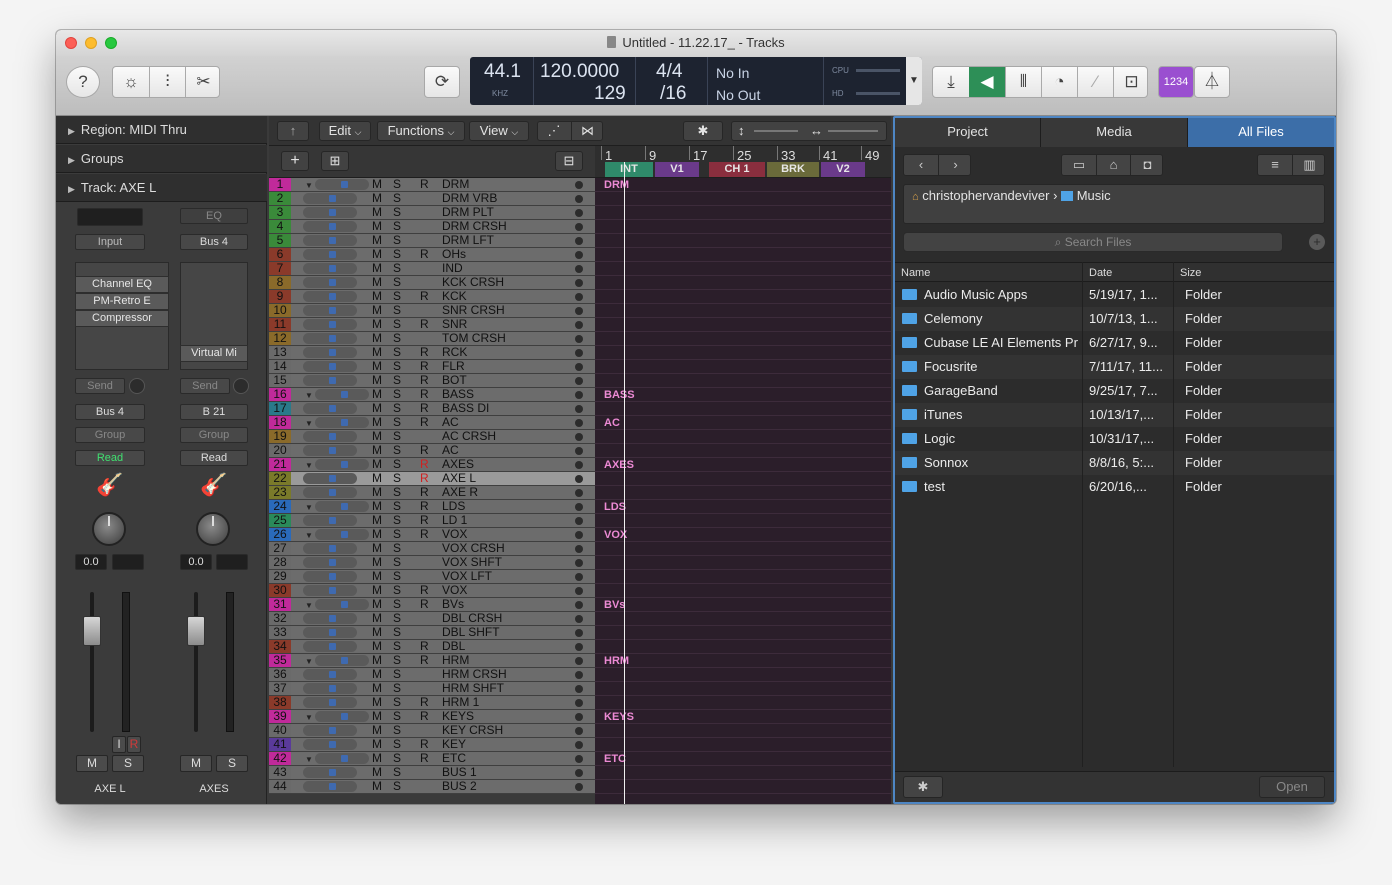 The height and width of the screenshot is (885, 1392). I want to click on volume-readout-2: 0.0, so click(196, 562).